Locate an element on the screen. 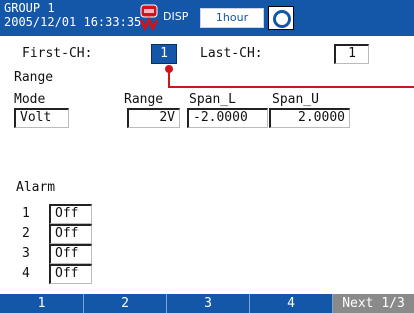 The image size is (414, 313). range-field: 2V is located at coordinates (153, 118).